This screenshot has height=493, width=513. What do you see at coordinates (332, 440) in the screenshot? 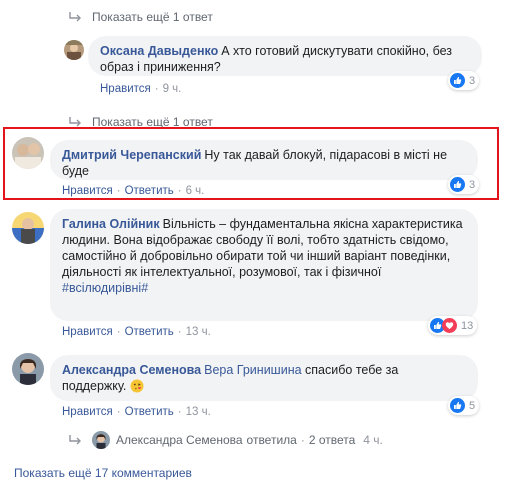
I see `reply-count: 2 ответа` at bounding box center [332, 440].